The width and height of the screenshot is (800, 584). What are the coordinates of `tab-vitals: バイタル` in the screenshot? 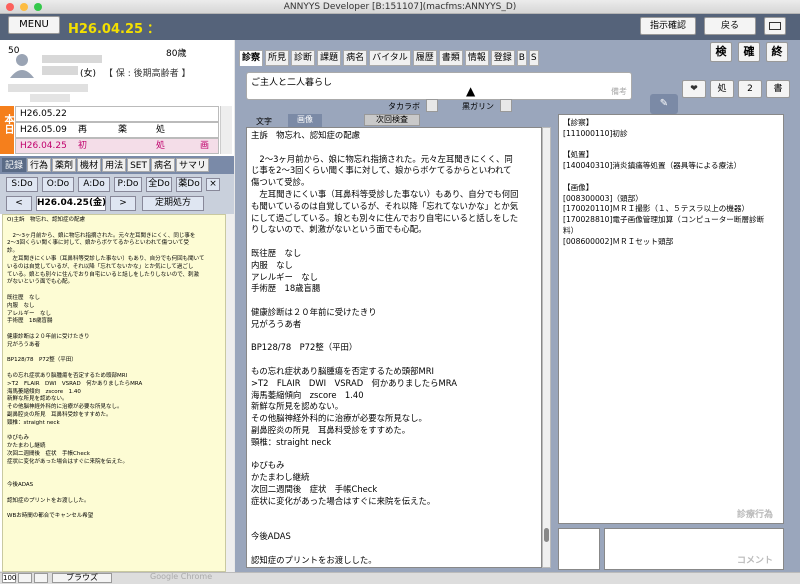 It's located at (390, 58).